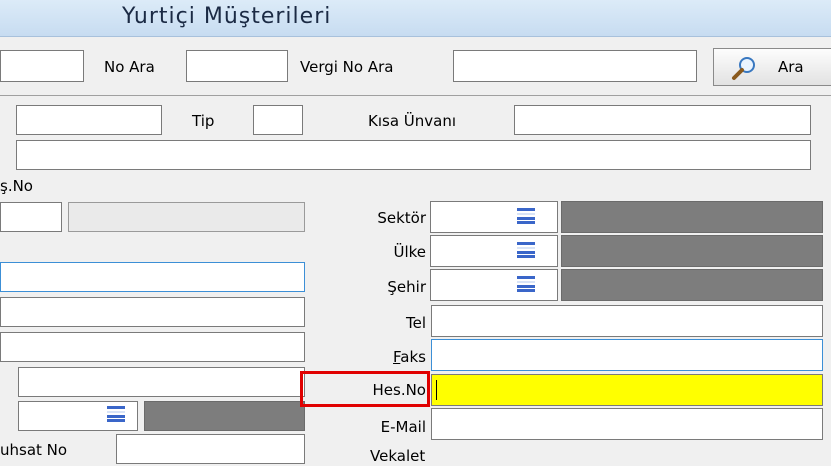 Image resolution: width=831 pixels, height=466 pixels. What do you see at coordinates (692, 251) in the screenshot?
I see `ulke-description` at bounding box center [692, 251].